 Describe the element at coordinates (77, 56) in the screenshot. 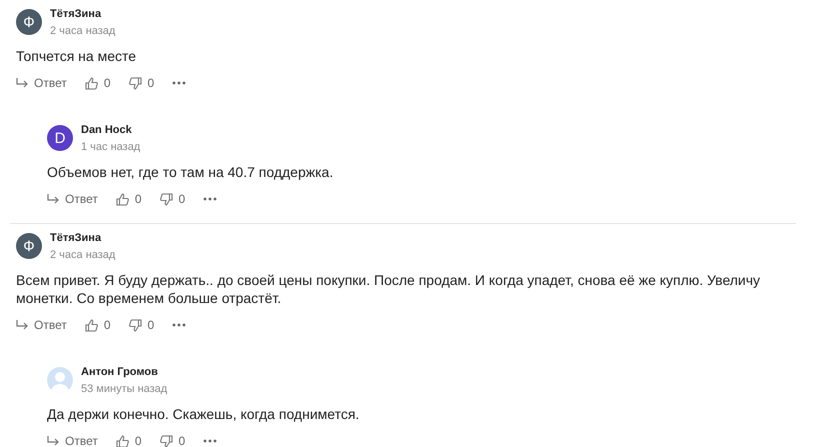

I see `comment-text: Топчется на месте` at that location.